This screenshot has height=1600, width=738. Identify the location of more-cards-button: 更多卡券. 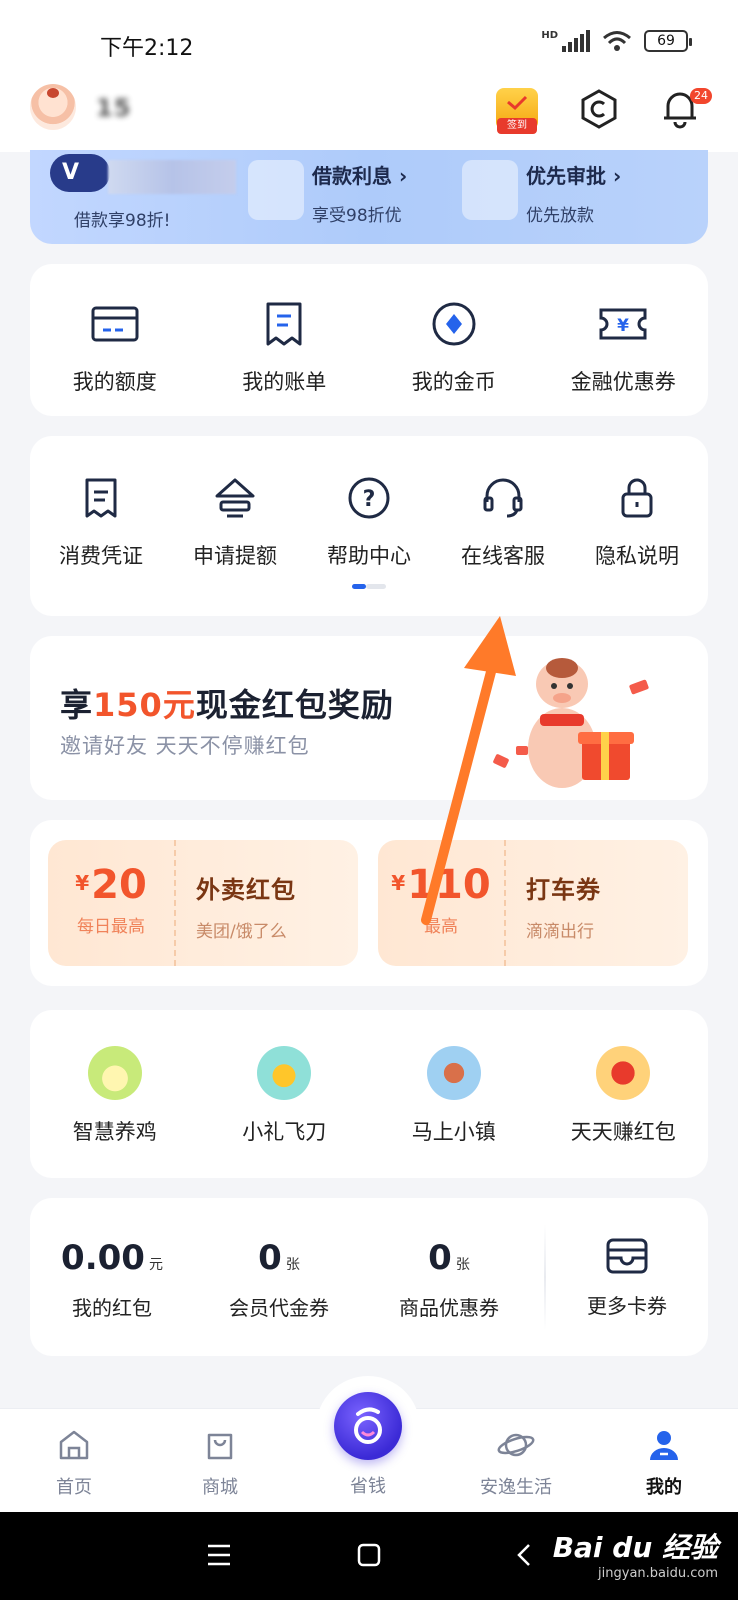
(627, 1277).